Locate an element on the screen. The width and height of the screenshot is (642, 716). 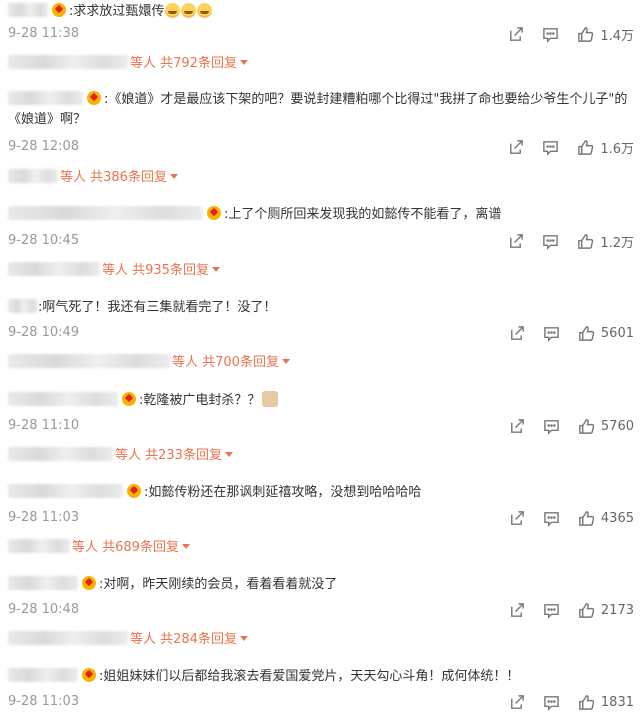
like-button: 4365 is located at coordinates (606, 518).